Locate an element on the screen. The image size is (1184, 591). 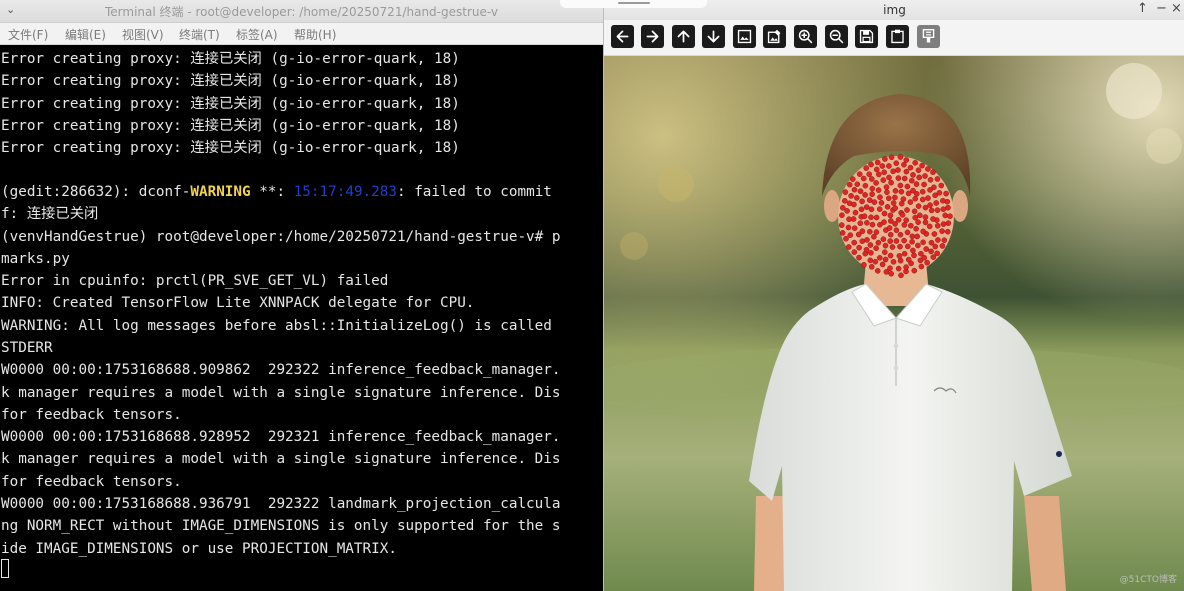
top-panel-handle is located at coordinates (633, 4).